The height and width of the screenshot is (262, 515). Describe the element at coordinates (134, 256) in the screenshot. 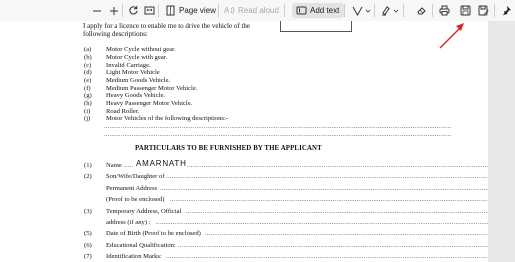

I see `identification-label: Identification Marks:` at that location.